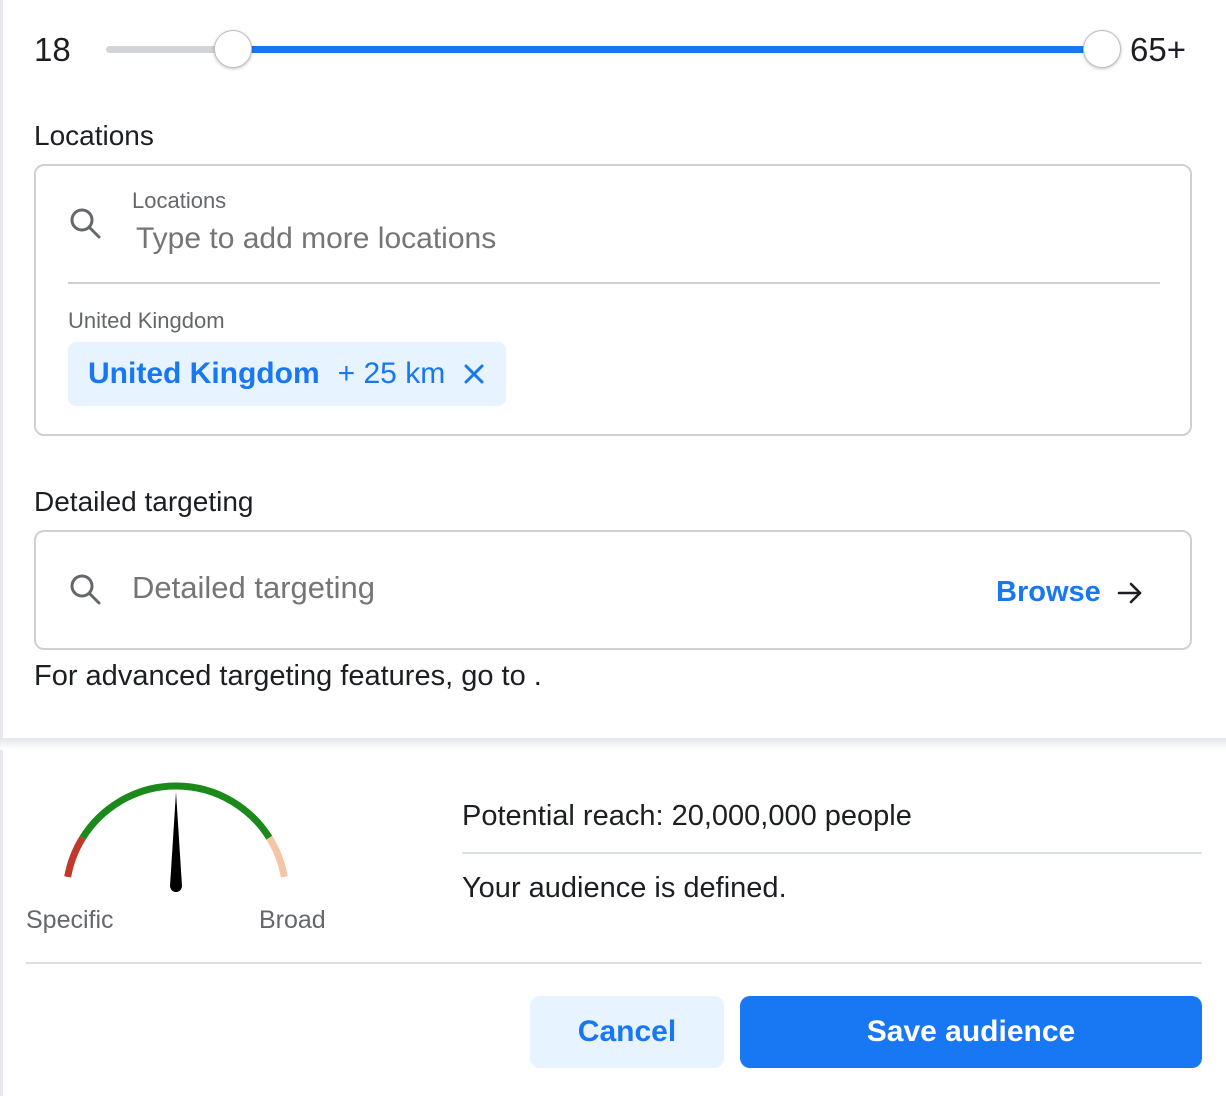 The width and height of the screenshot is (1226, 1096). I want to click on gauge-specific-label: Specific, so click(70, 920).